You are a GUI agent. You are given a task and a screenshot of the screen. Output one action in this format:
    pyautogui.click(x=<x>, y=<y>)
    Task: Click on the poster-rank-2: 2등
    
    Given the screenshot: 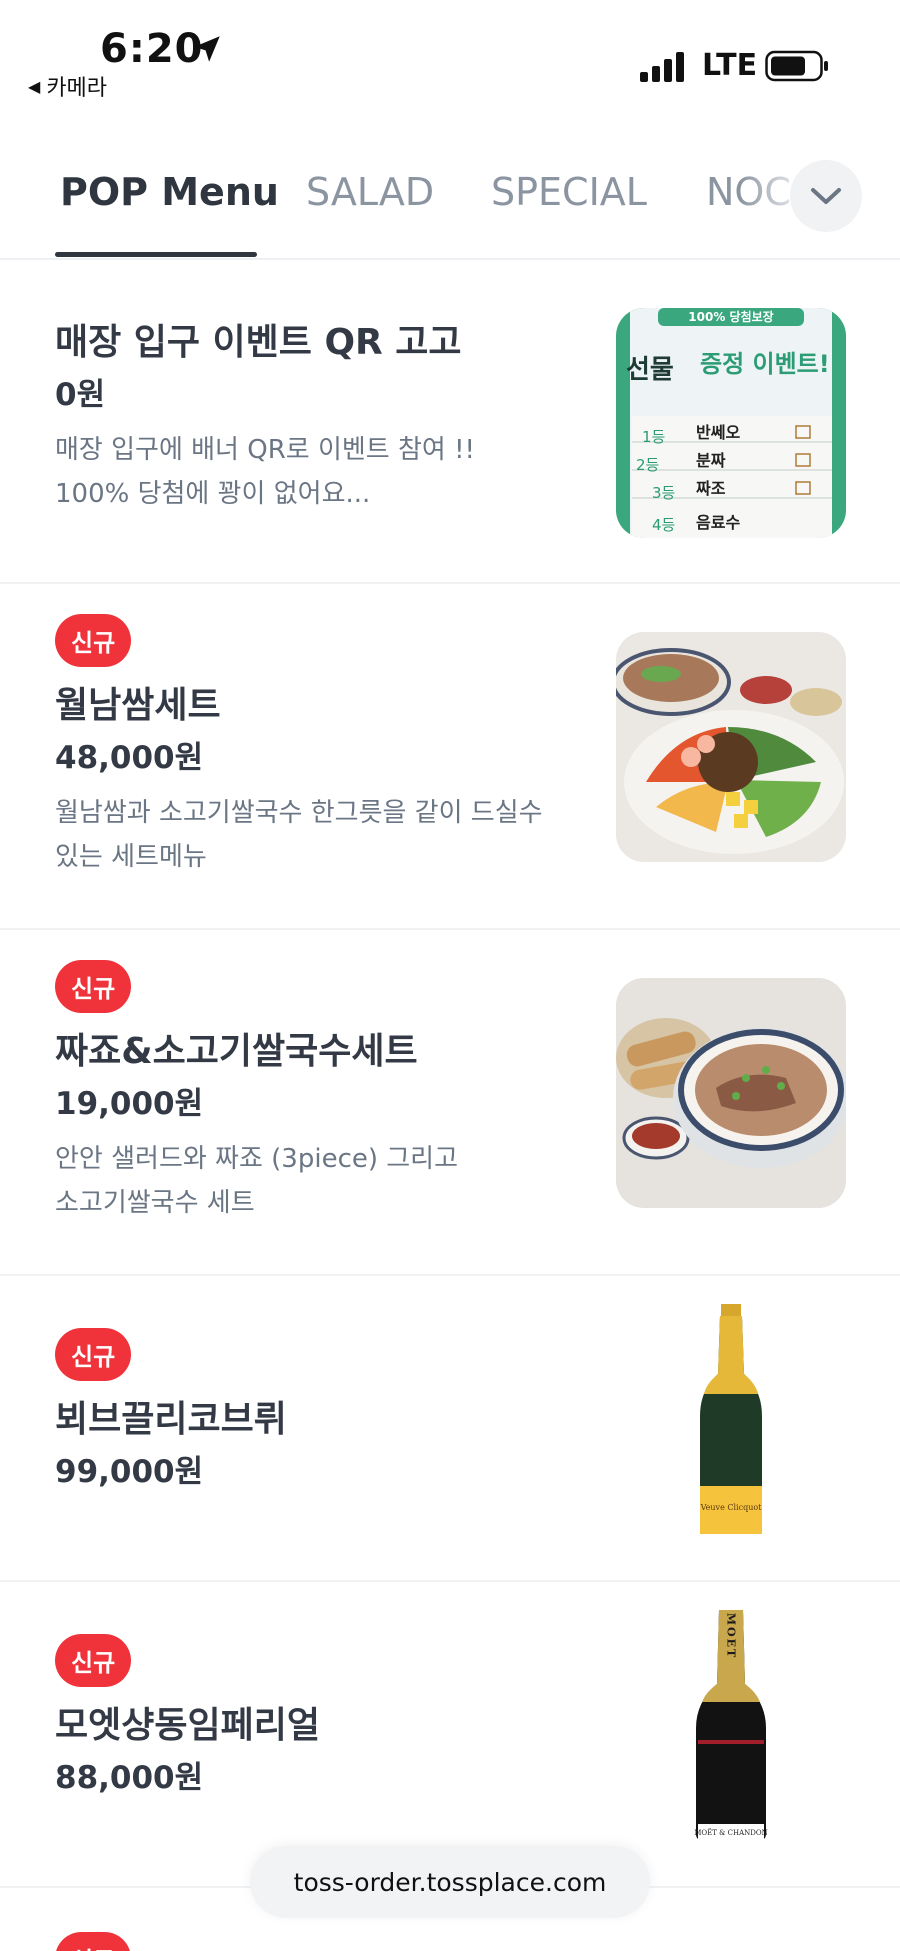 What is the action you would take?
    pyautogui.click(x=648, y=465)
    